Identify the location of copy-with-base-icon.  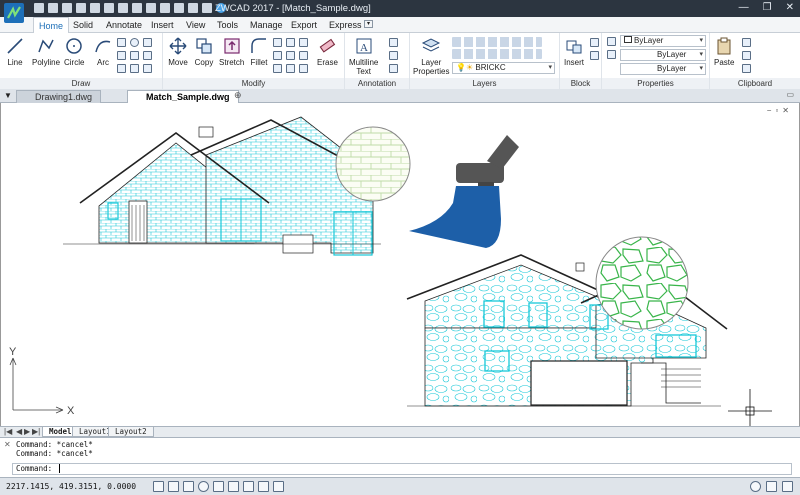
(746, 68).